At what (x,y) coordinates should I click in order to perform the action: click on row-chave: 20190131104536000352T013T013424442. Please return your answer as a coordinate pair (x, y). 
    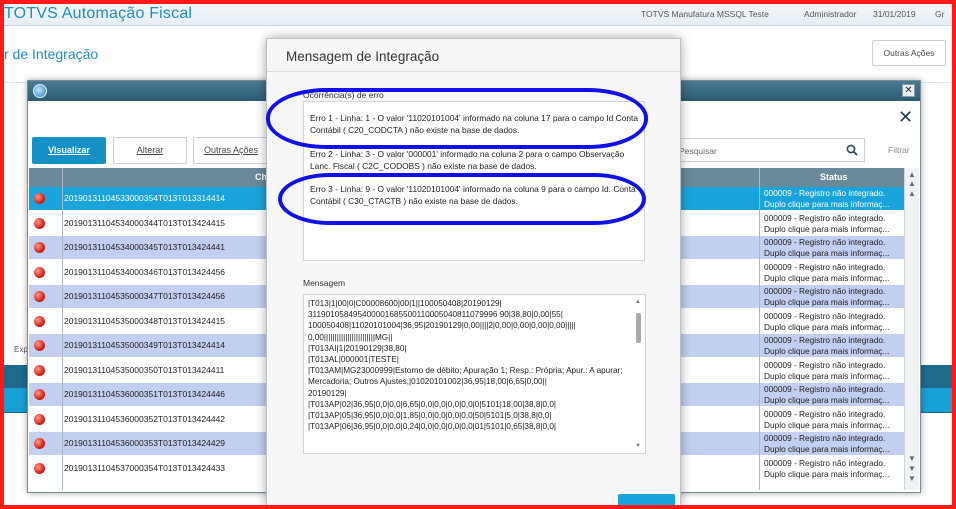
    Looking at the image, I should click on (145, 418).